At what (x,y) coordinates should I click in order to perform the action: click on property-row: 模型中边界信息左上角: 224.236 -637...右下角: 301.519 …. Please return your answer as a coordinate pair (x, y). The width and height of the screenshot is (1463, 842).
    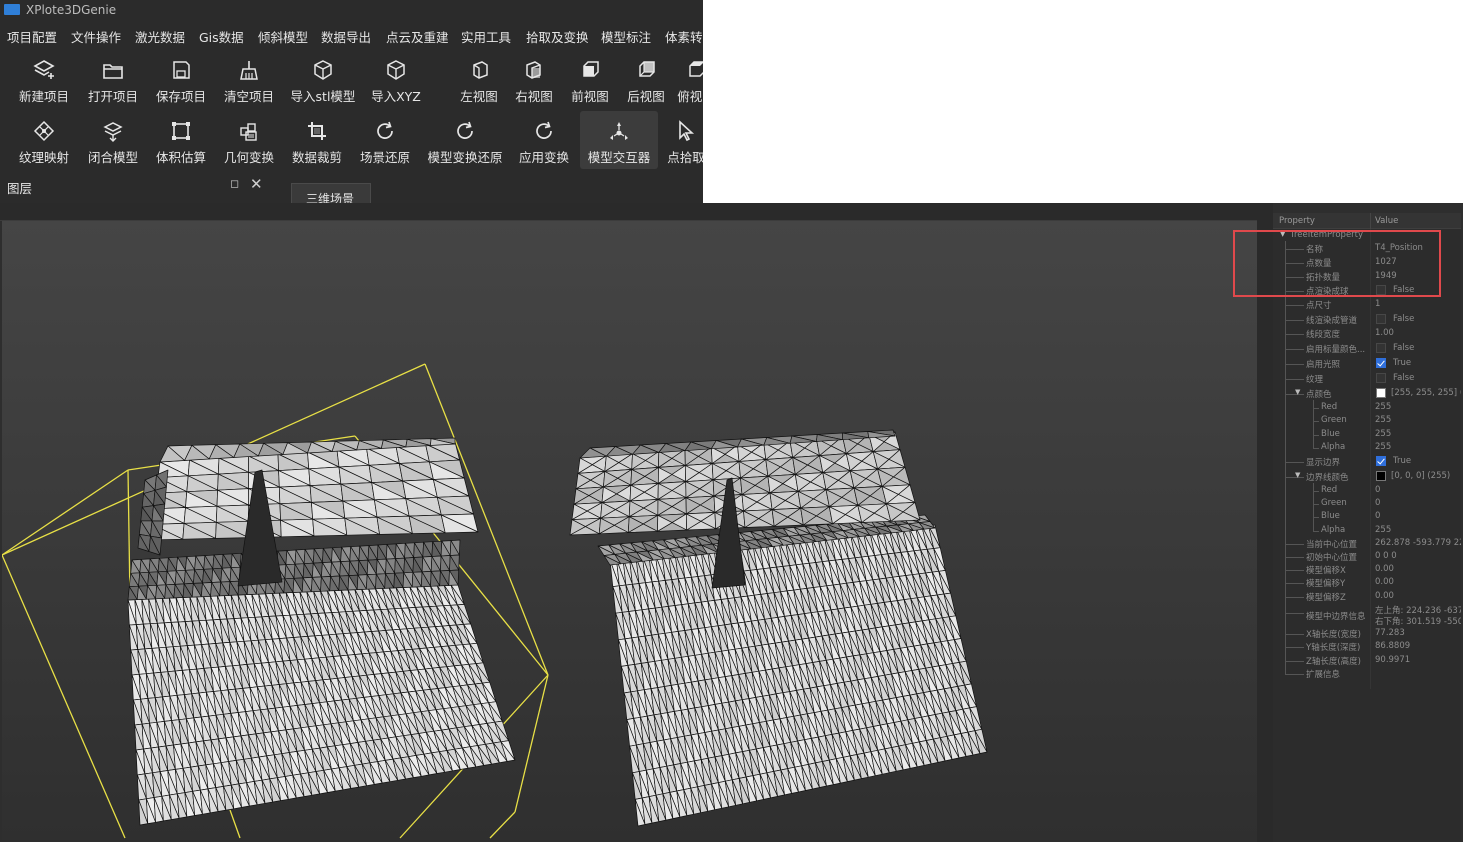
    Looking at the image, I should click on (1367, 616).